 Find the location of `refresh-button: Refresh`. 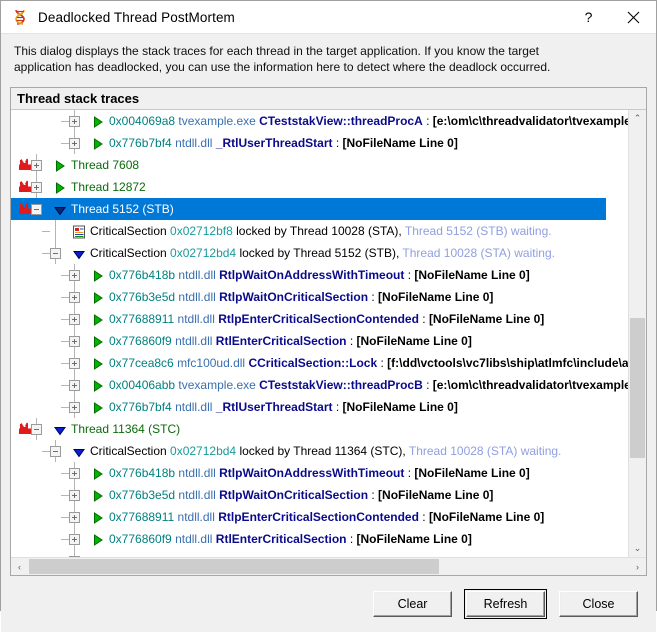

refresh-button: Refresh is located at coordinates (505, 604).